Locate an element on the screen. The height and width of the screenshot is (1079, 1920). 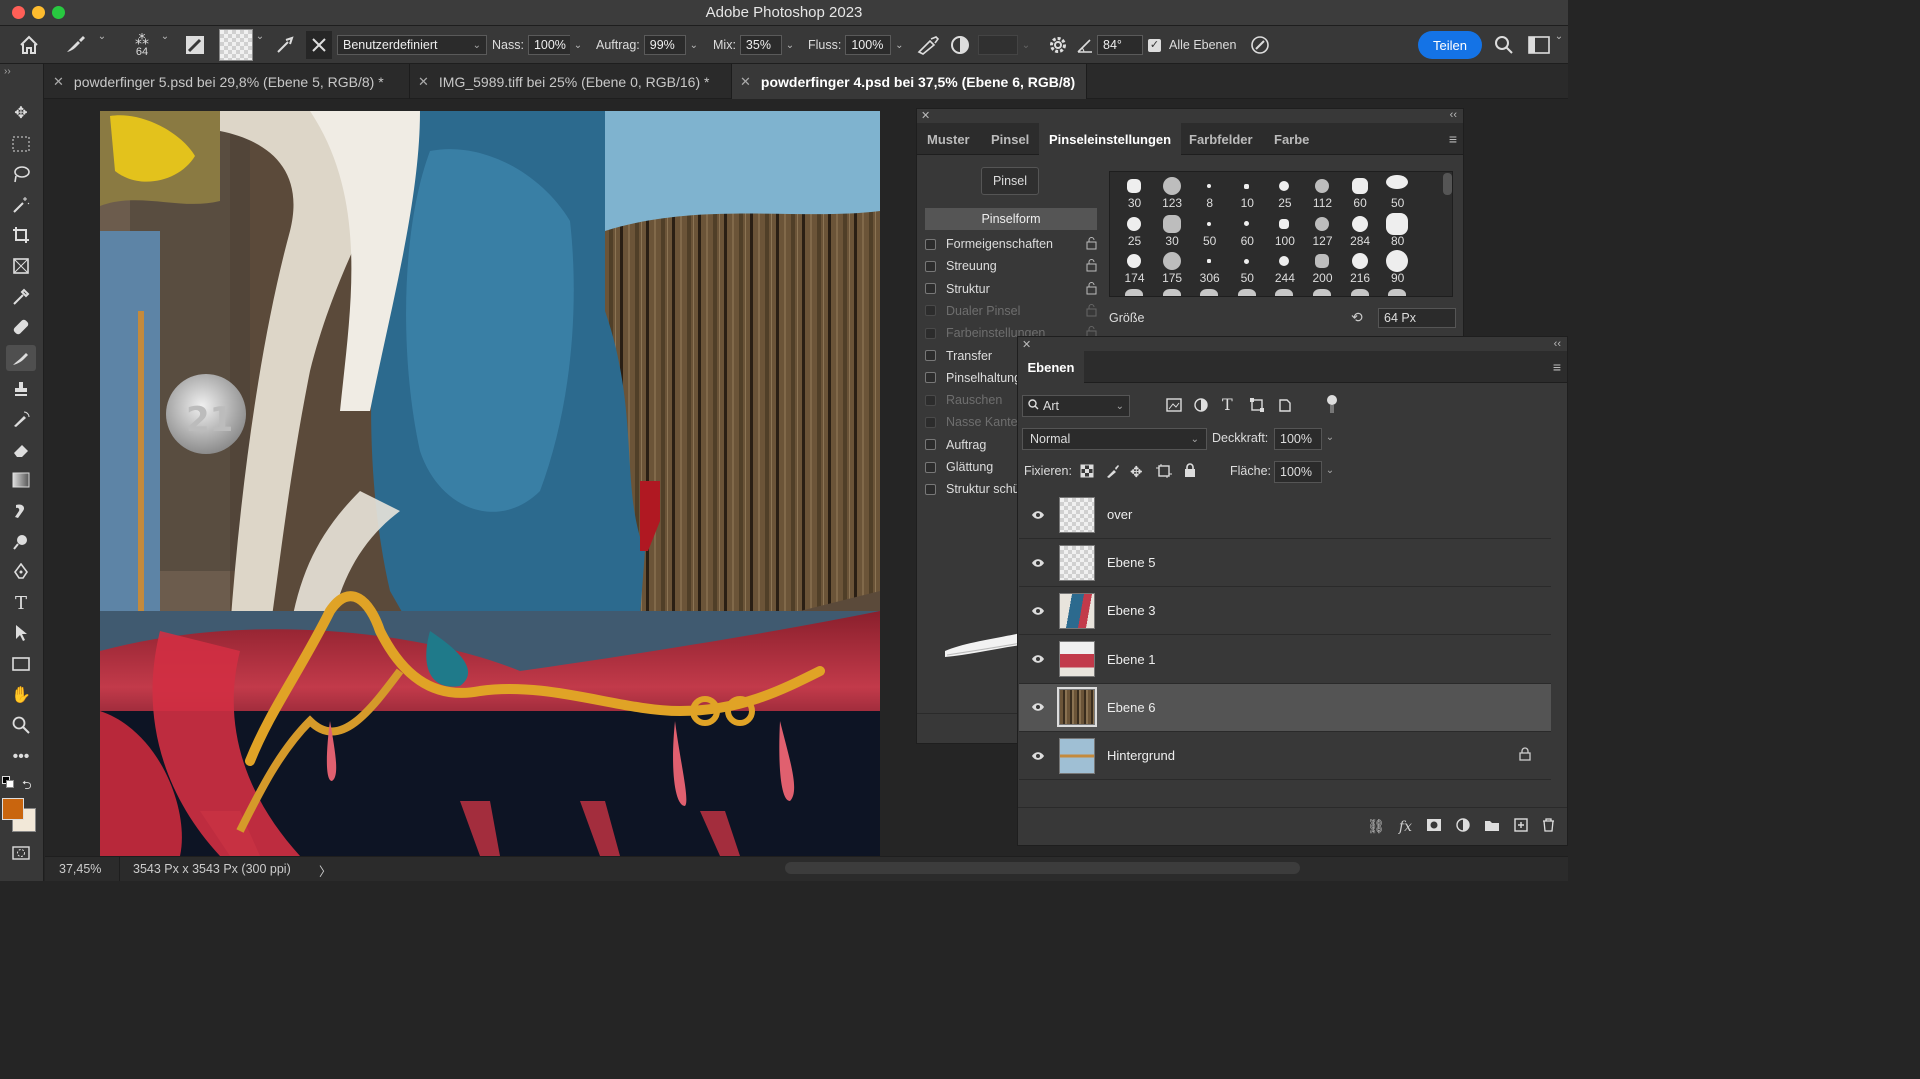
lock-artboard-icon is located at coordinates (1164, 472).